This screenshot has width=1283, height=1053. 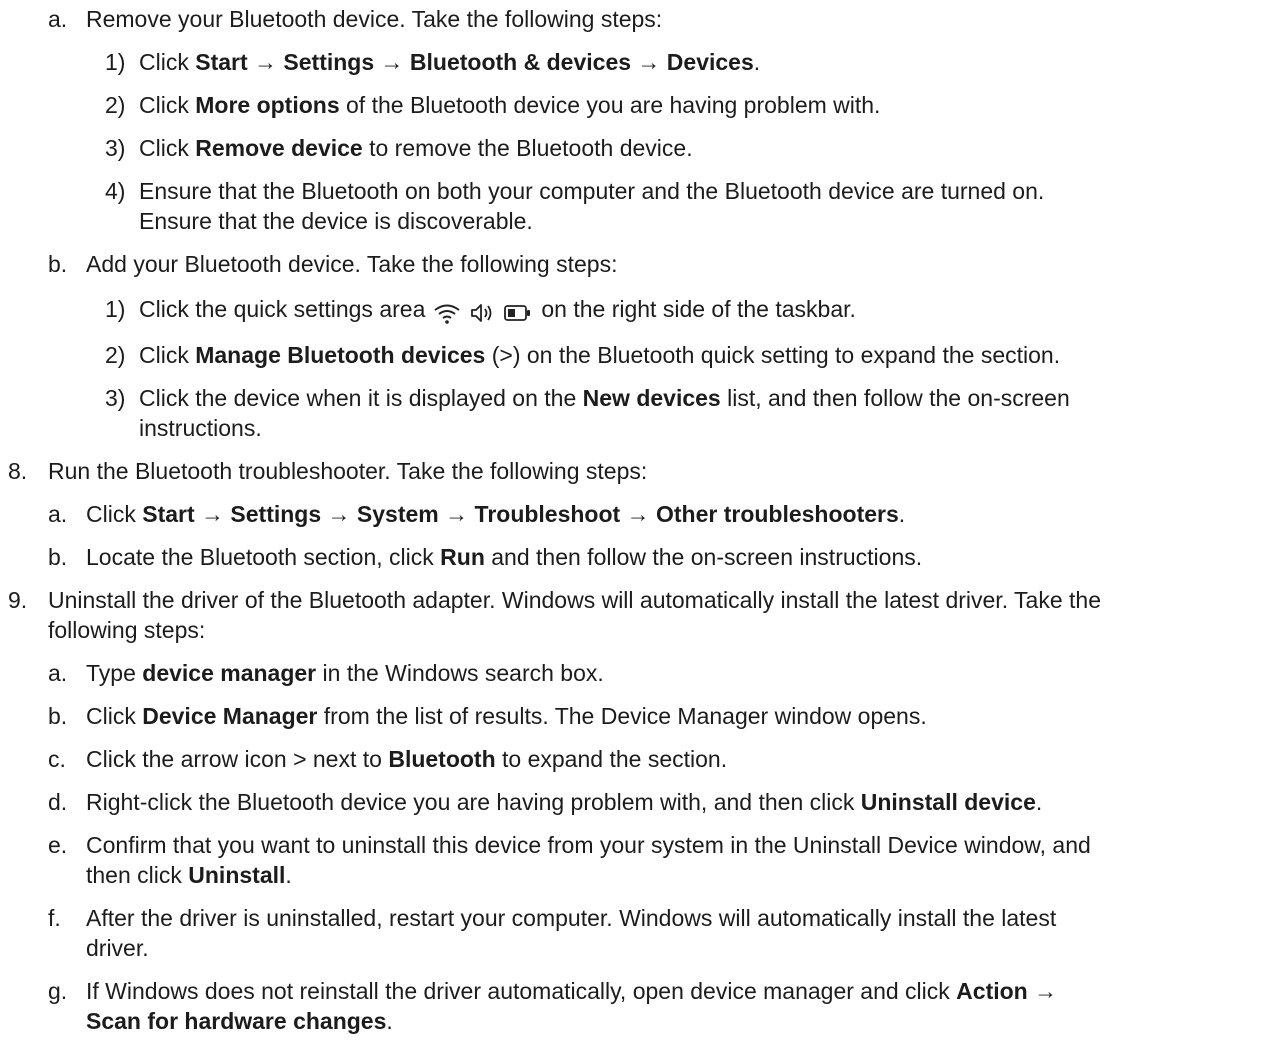 I want to click on bold-ui-term: Scan for hardware changes, so click(x=236, y=1021).